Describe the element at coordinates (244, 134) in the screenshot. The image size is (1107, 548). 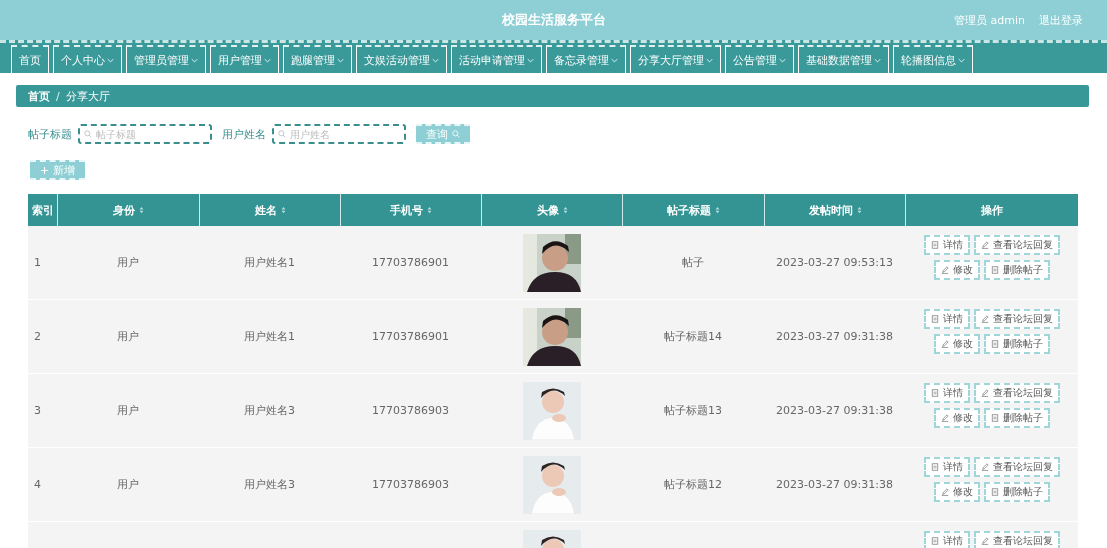
I see `field-label: 用户姓名` at that location.